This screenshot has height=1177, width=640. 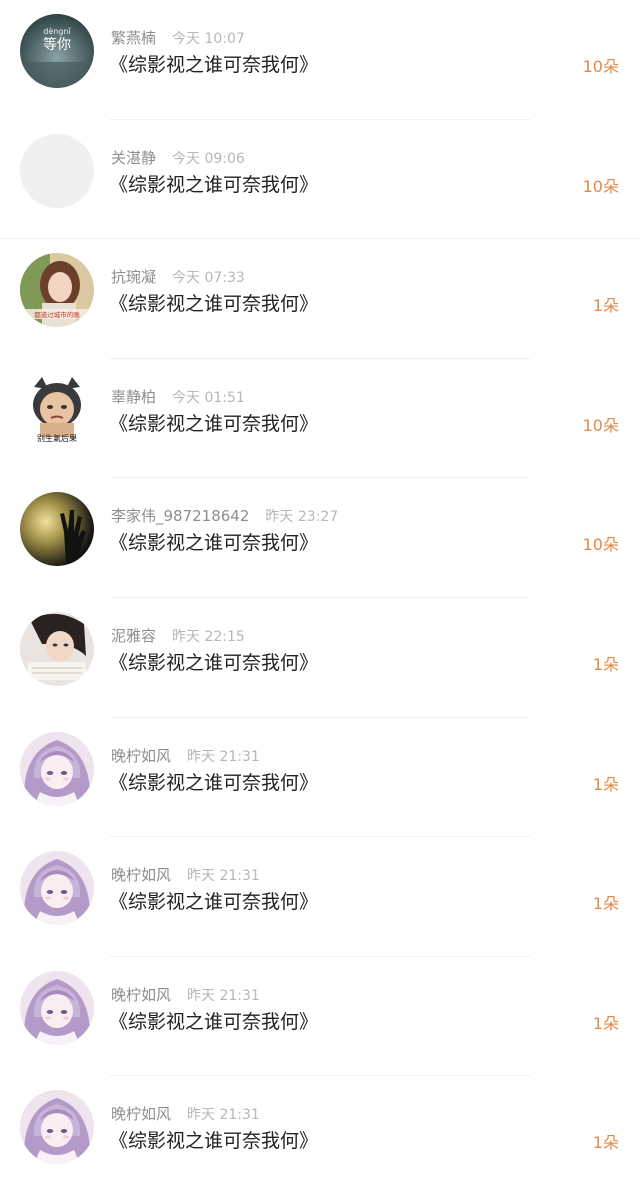 I want to click on row-meta: 抗琬凝 今天 07:33, so click(x=178, y=277).